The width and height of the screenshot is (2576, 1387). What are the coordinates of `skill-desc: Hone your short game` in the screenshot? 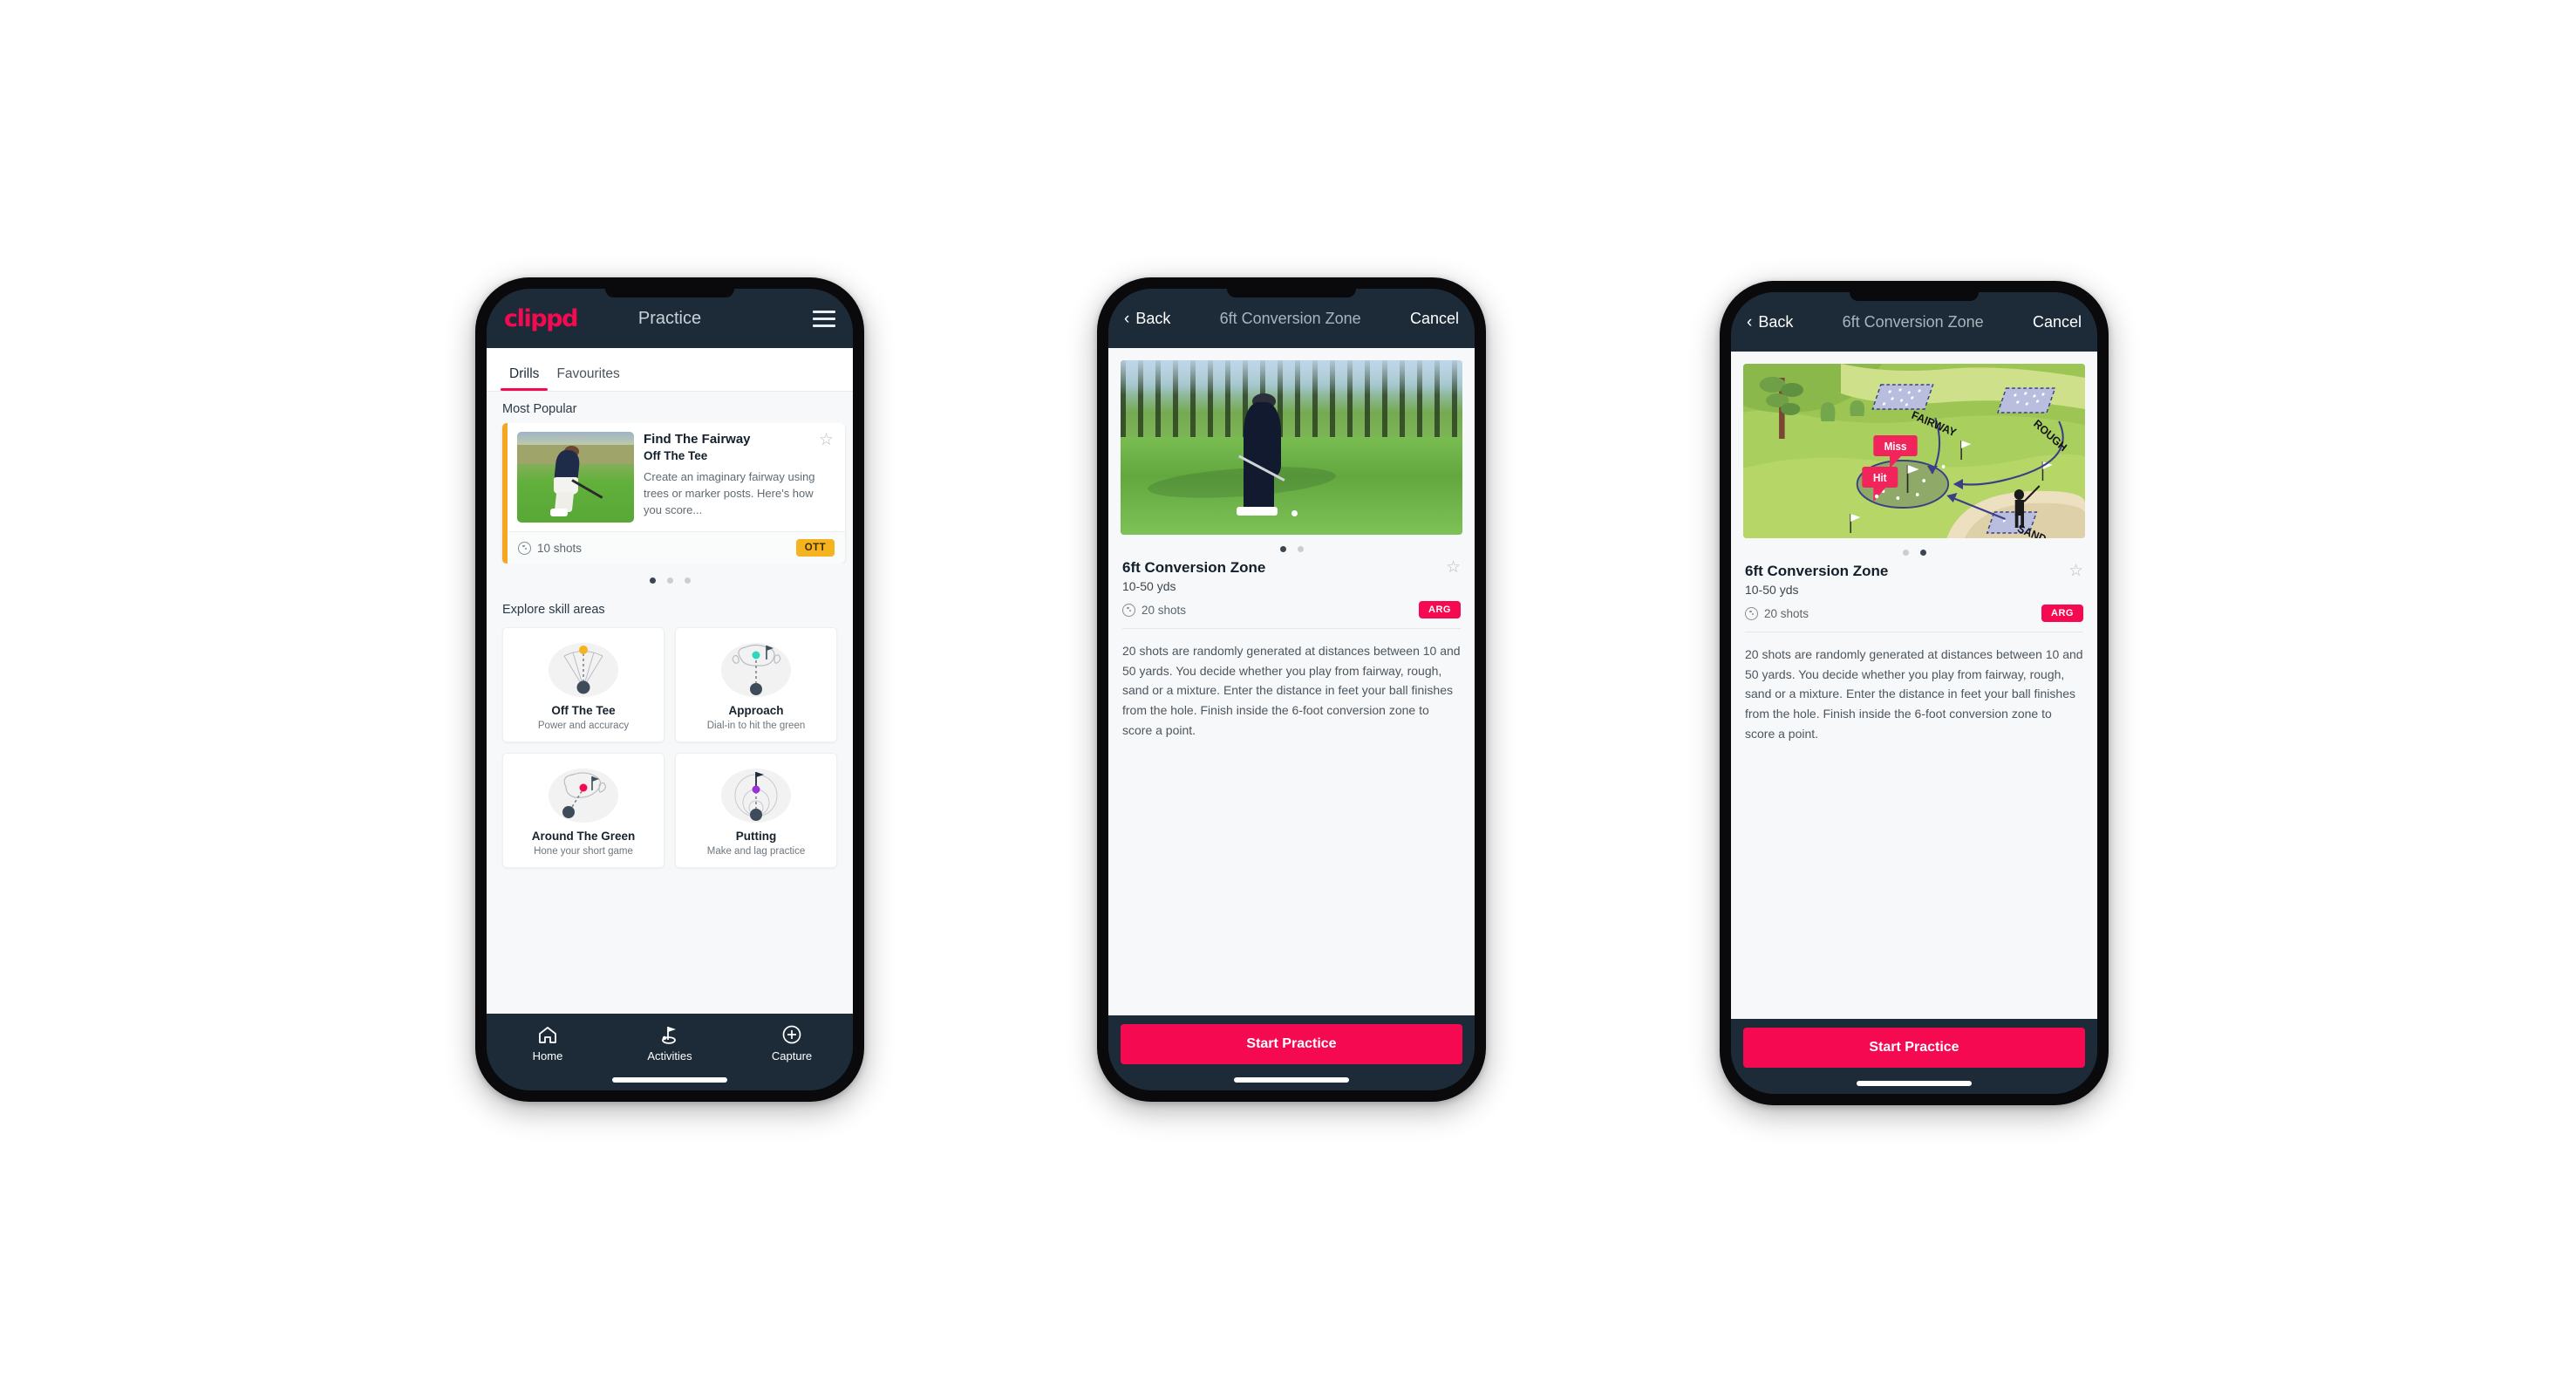 It's located at (584, 851).